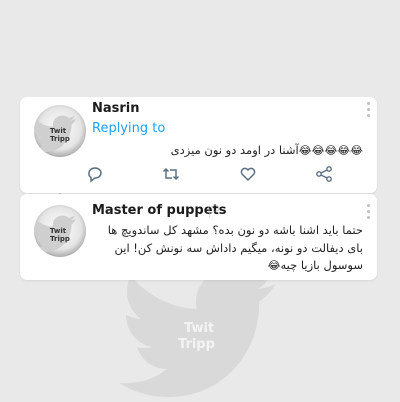 The image size is (400, 402). I want to click on share-icon, so click(324, 174).